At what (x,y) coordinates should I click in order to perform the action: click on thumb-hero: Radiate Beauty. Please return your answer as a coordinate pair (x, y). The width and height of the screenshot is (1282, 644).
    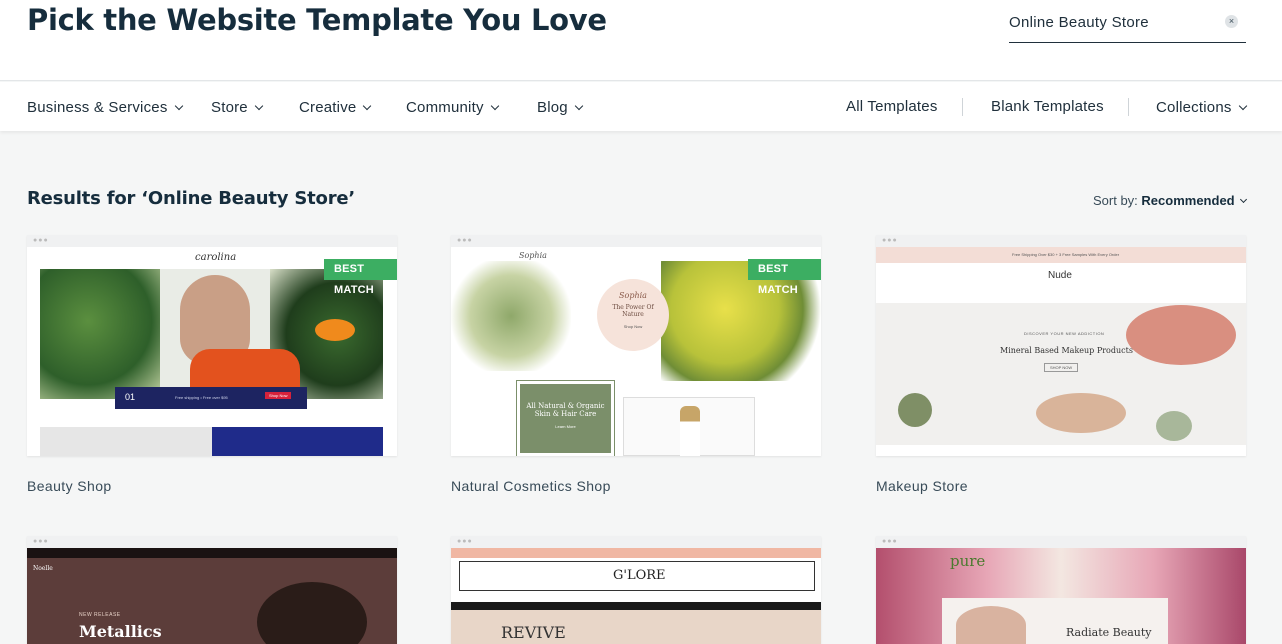
    Looking at the image, I should click on (1055, 621).